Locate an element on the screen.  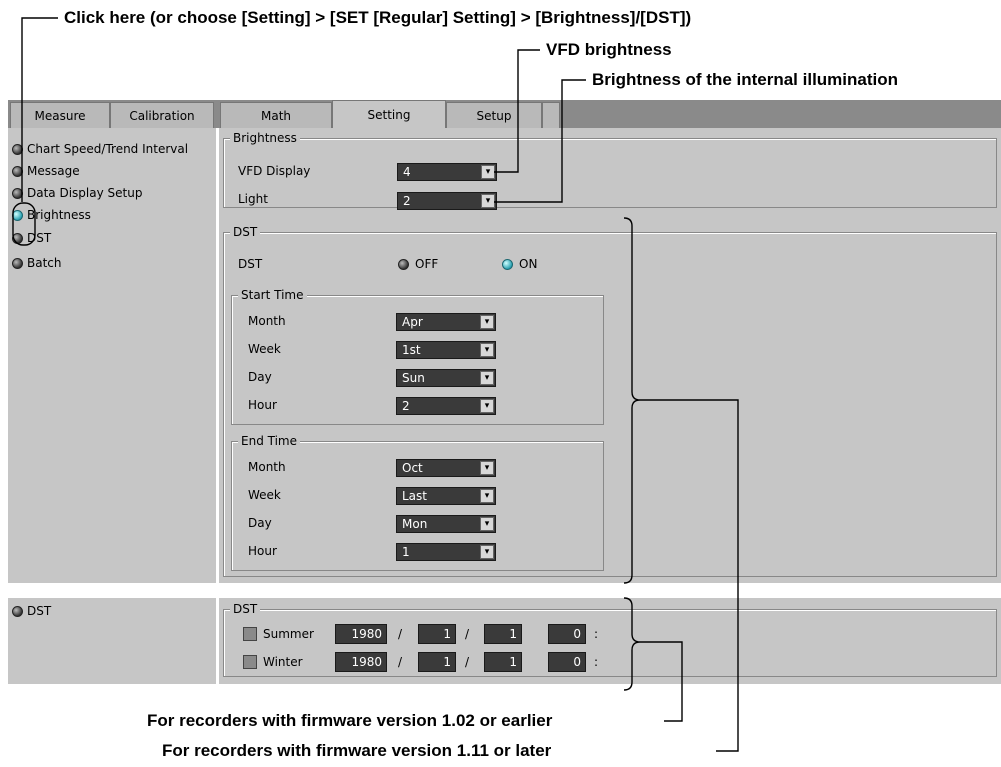
callout-leader-illum is located at coordinates (540, 141).